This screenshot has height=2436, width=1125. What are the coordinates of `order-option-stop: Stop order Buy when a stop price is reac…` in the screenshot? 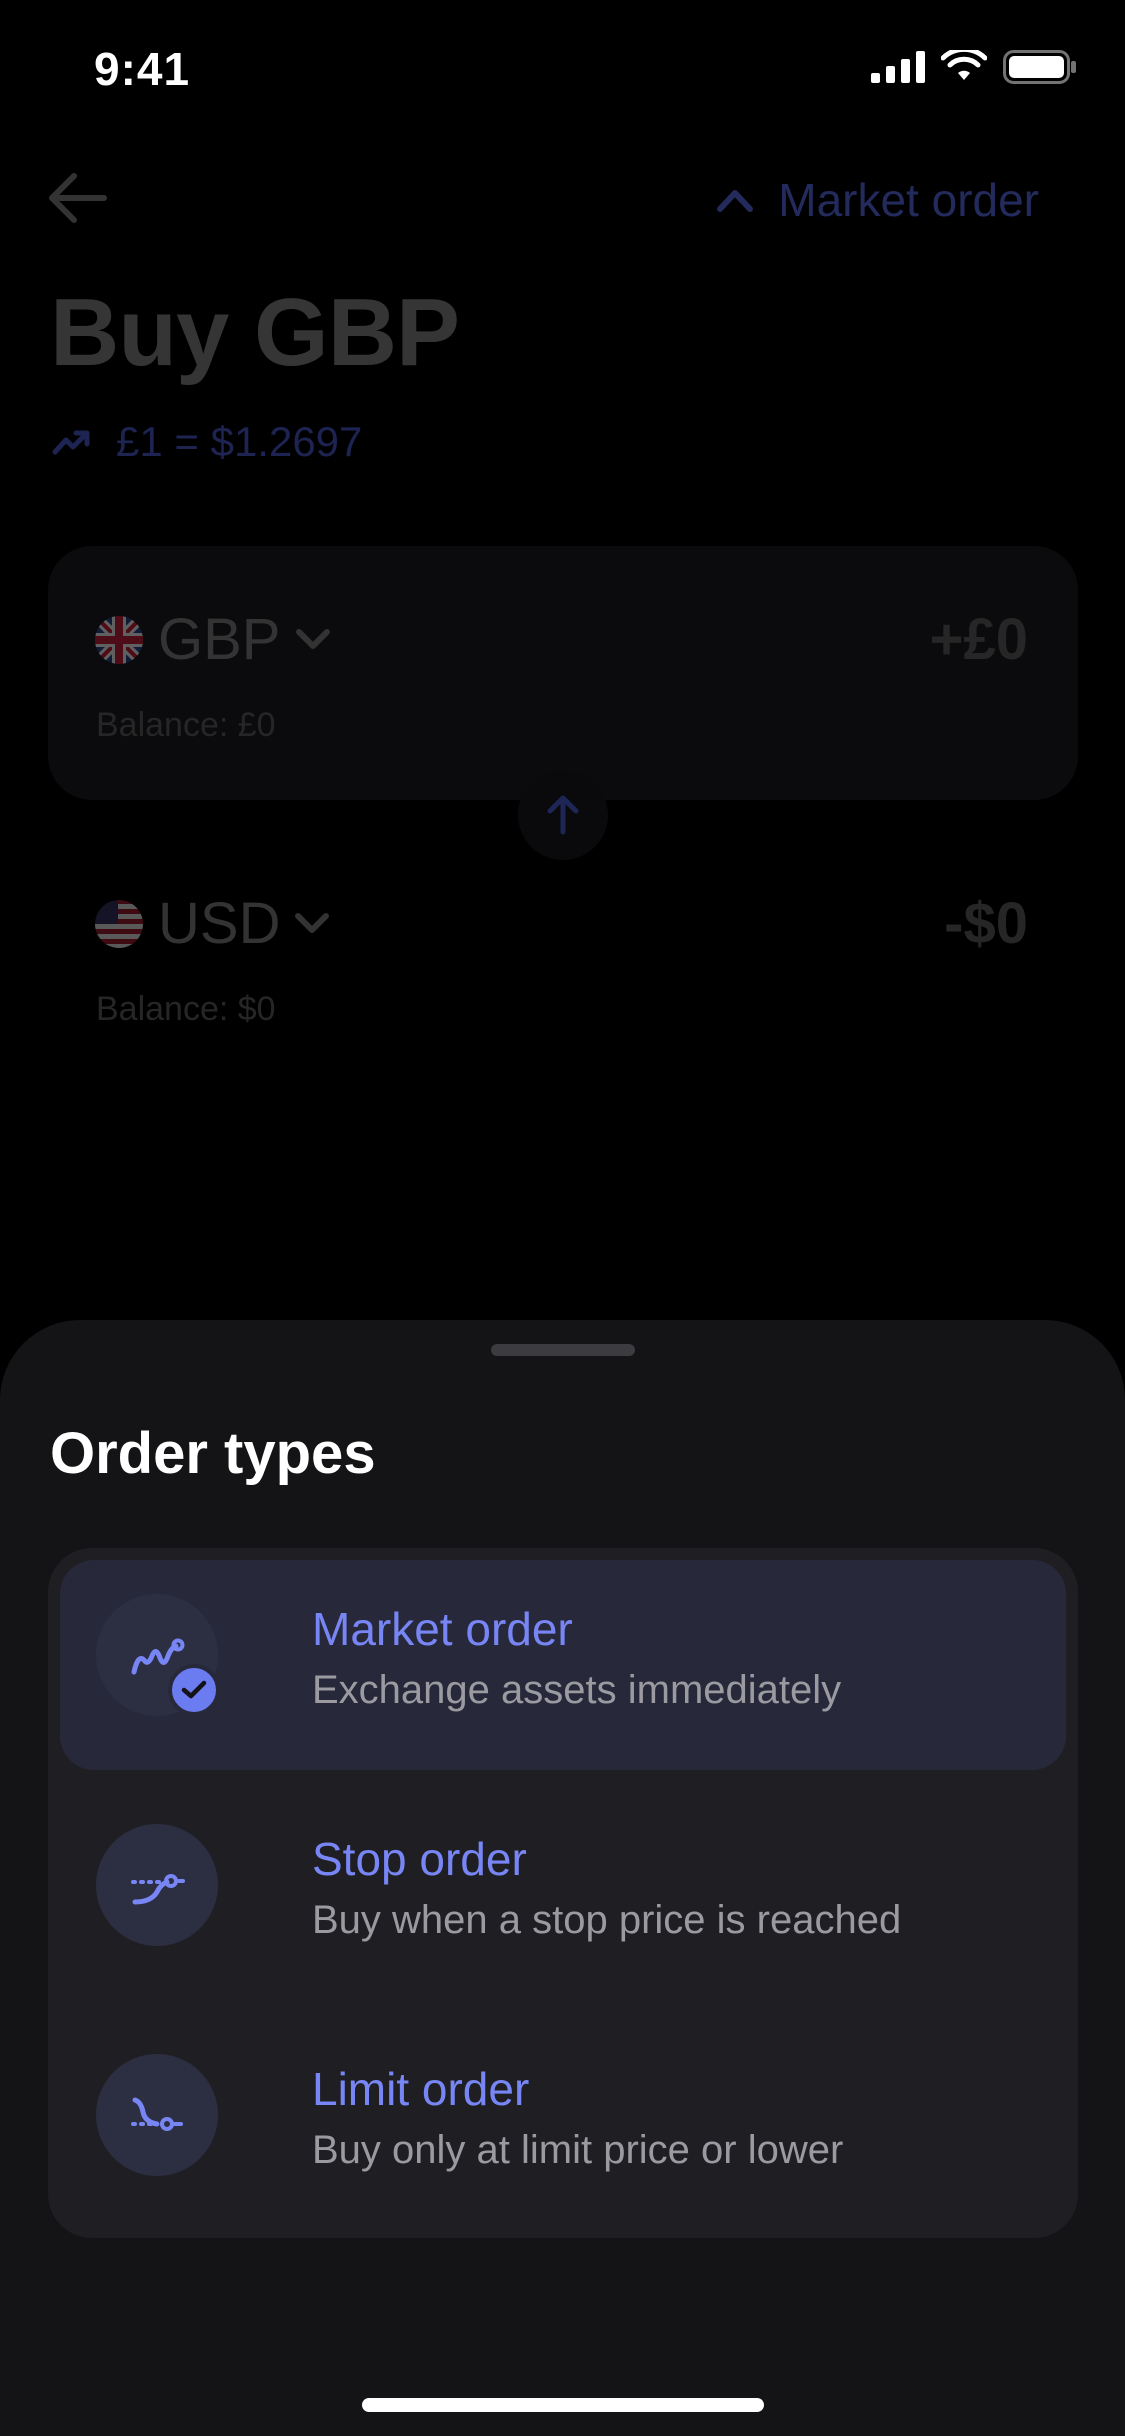 It's located at (563, 1895).